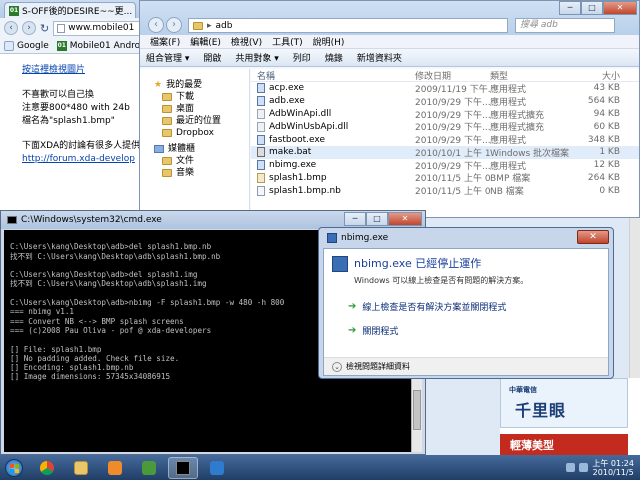 The width and height of the screenshot is (640, 480). I want to click on clock: 上午 01:24 2010/11/5, so click(613, 468).